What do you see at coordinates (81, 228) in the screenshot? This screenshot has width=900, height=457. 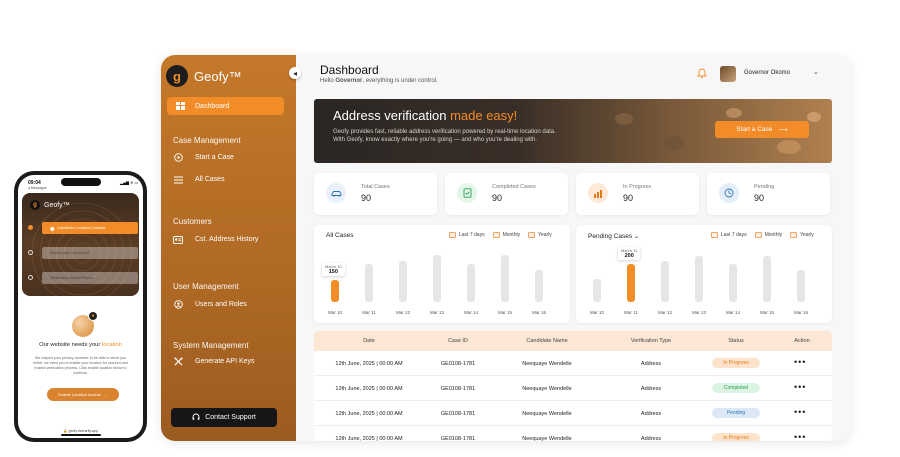 I see `step-label: Candidate Location Consent` at bounding box center [81, 228].